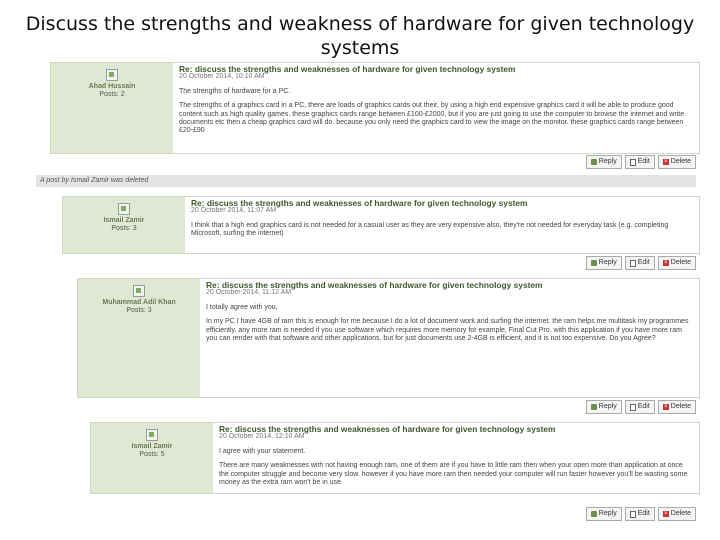 This screenshot has height=540, width=720. What do you see at coordinates (366, 181) in the screenshot?
I see `deleted-post-notice: A post by Ismail Zamir was deleted` at bounding box center [366, 181].